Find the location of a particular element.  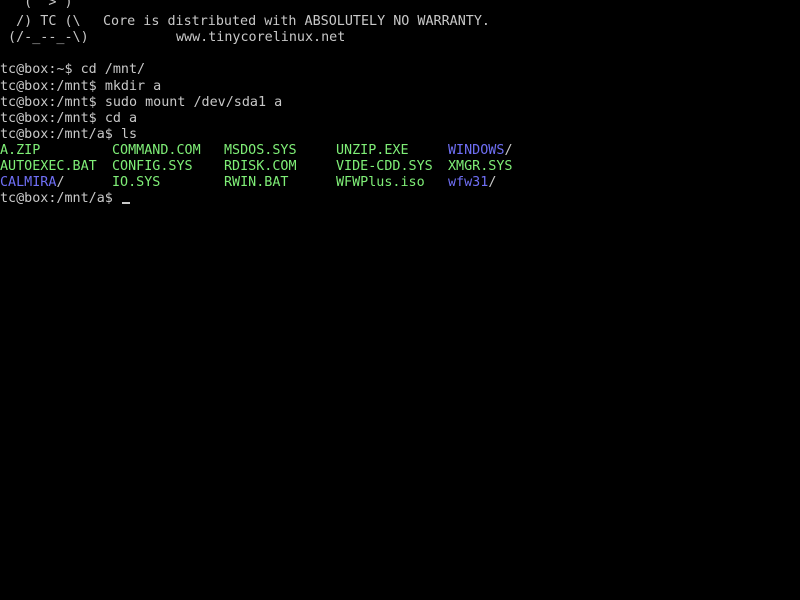

directory-entry: wfw31/ is located at coordinates (472, 183).